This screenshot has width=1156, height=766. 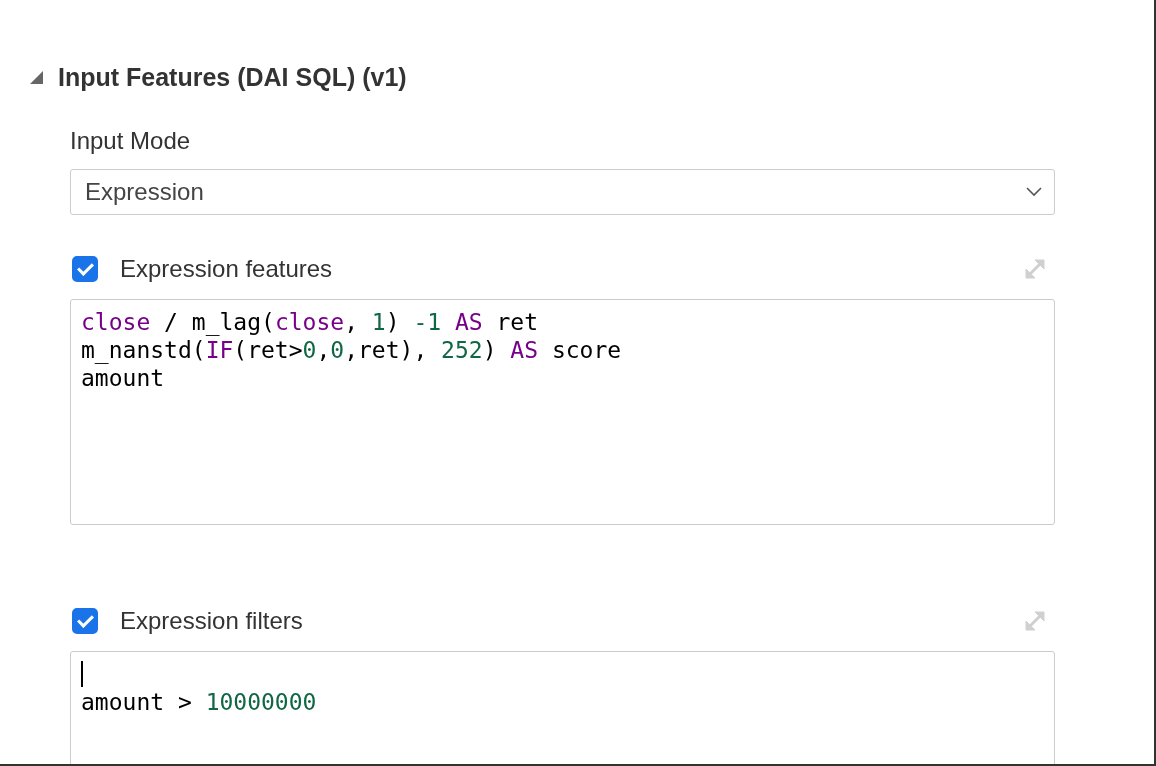 I want to click on code-line: amount, so click(x=123, y=378).